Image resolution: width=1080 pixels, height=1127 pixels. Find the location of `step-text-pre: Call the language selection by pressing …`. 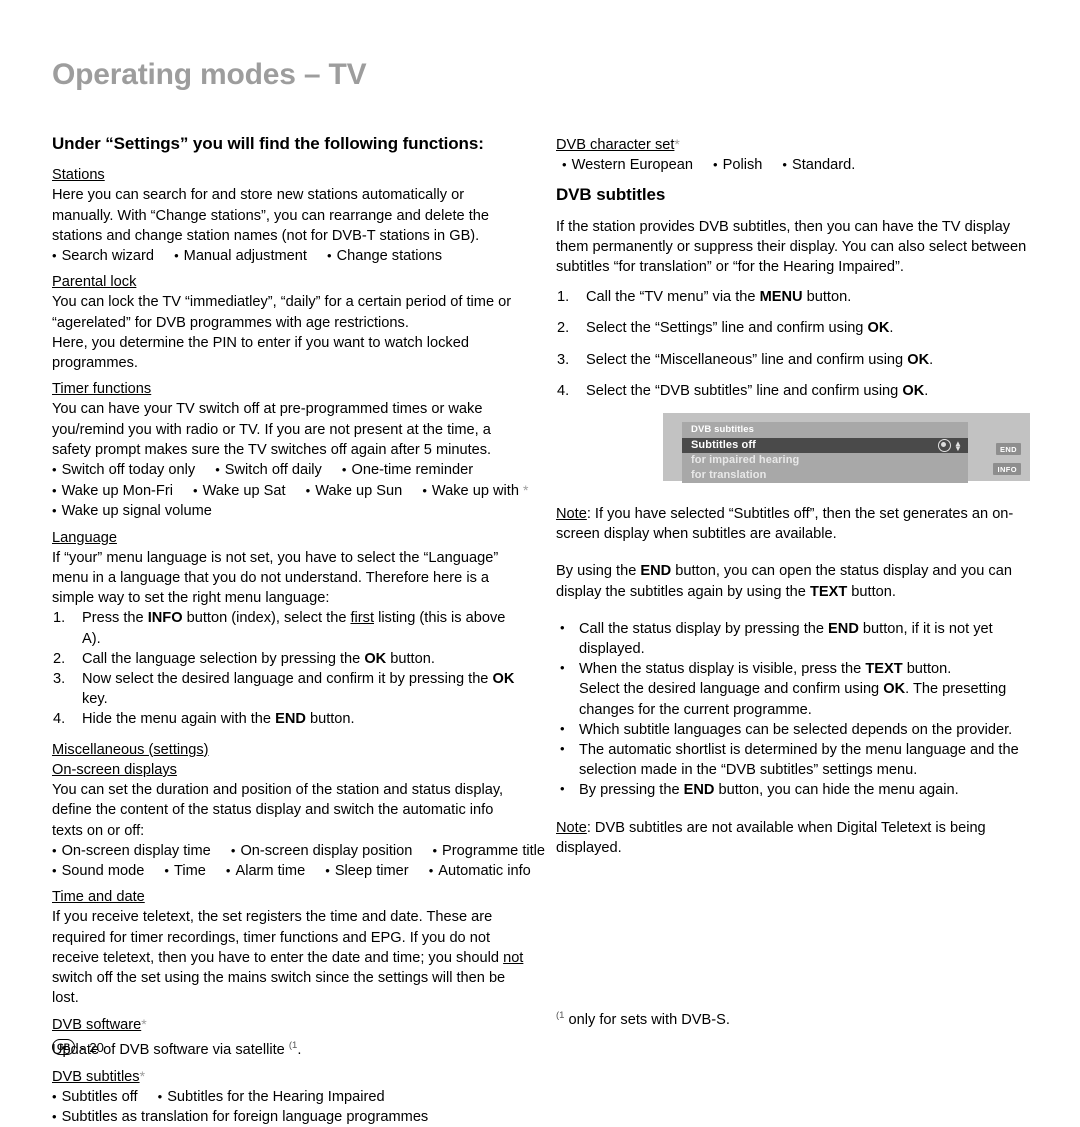

step-text-pre: Call the language selection by pressing … is located at coordinates (223, 658).